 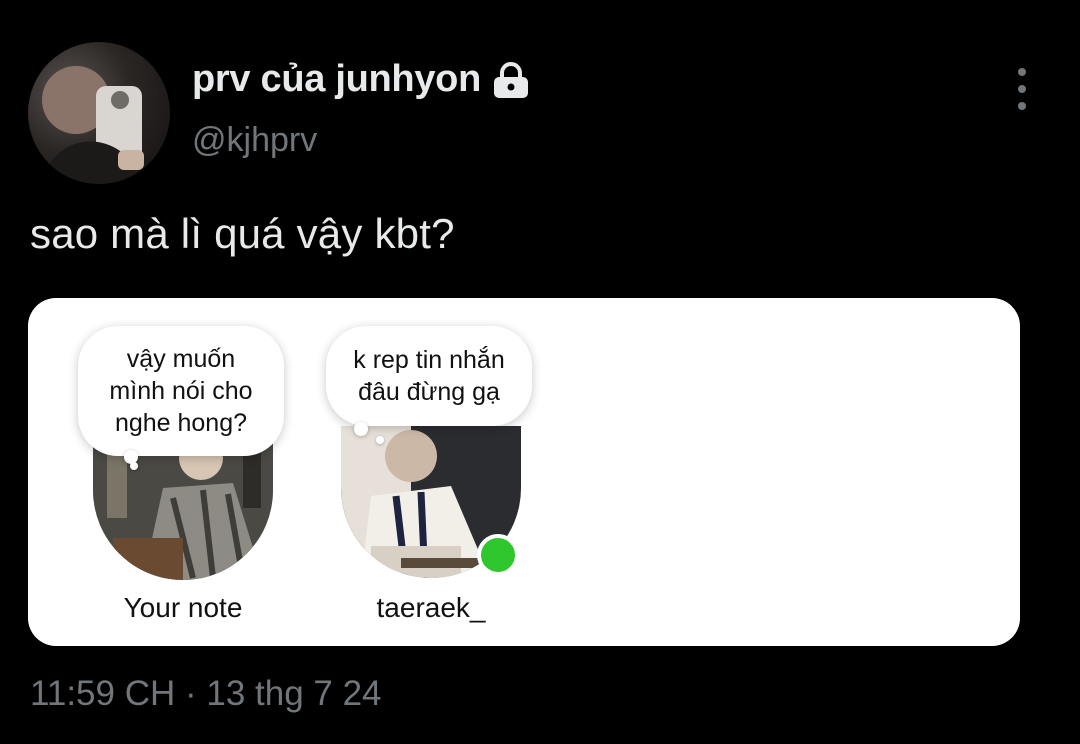 I want to click on note-bubble: k rep tin nhắn đâu đừng gạ, so click(x=429, y=376).